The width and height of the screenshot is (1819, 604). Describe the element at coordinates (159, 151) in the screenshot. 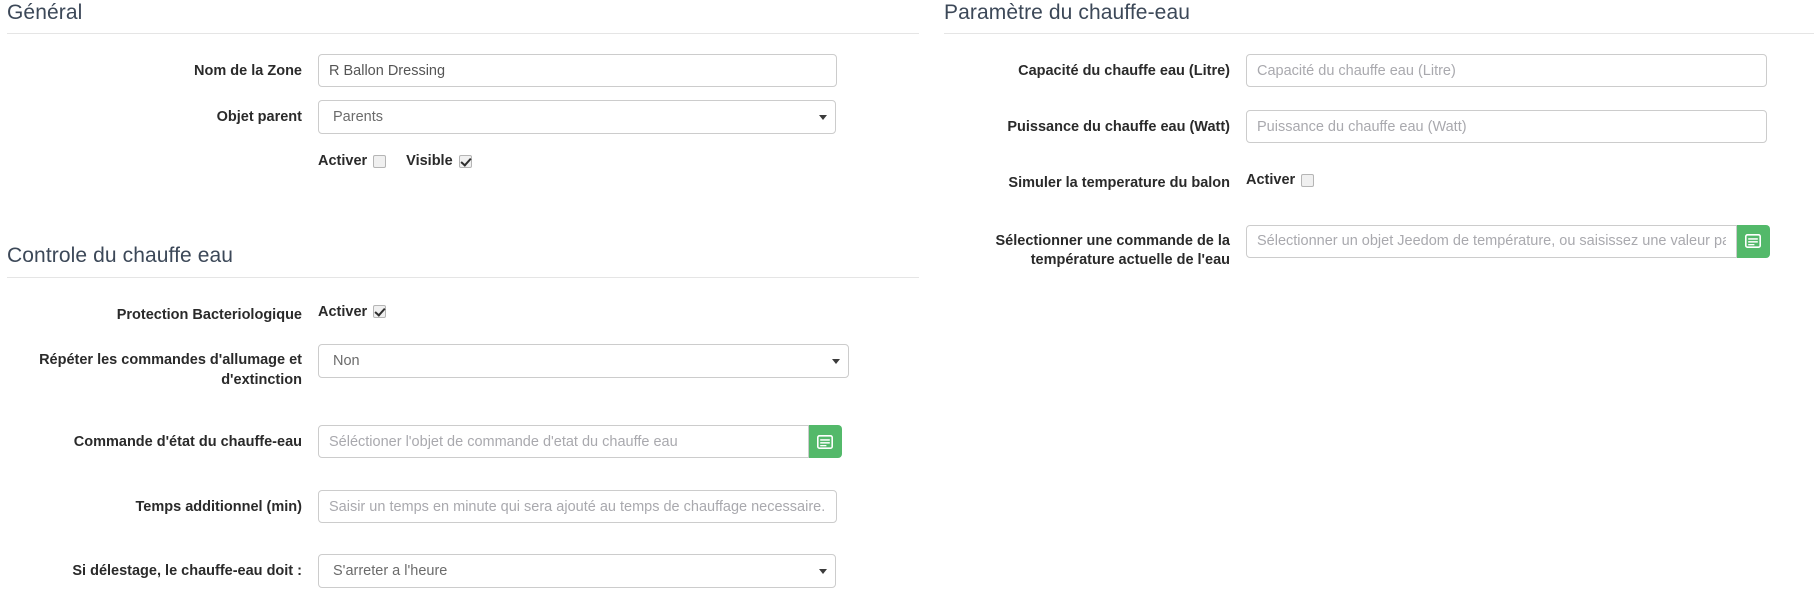

I see `label-activer-visible-spacer` at that location.